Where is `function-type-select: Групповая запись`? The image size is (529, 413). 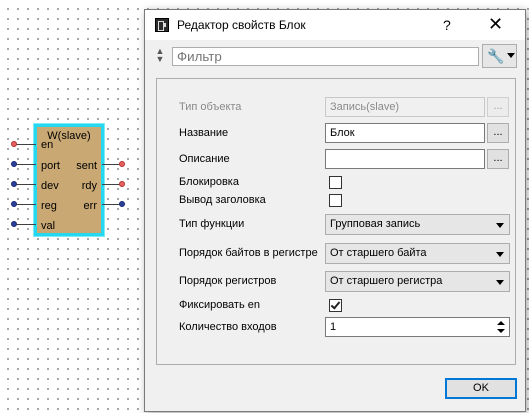
function-type-select: Групповая запись is located at coordinates (417, 224).